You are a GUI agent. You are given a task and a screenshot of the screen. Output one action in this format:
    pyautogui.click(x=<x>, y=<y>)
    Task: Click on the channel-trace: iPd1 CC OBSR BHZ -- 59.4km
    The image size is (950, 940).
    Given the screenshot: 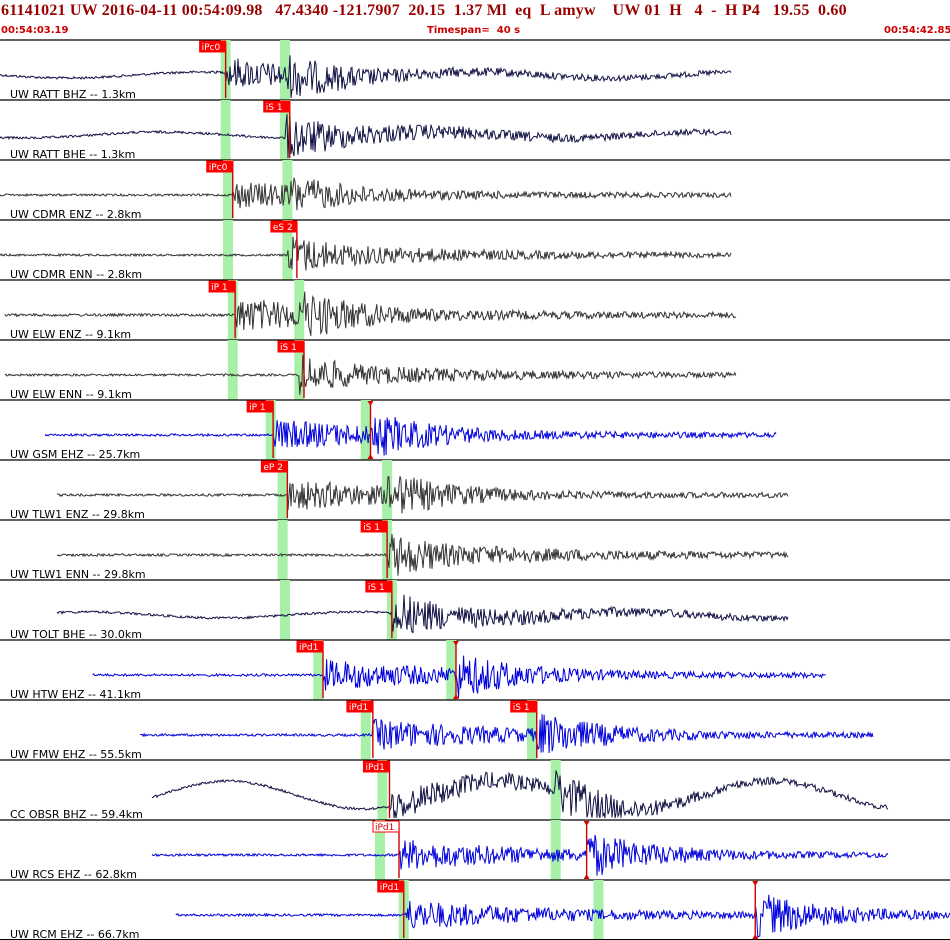 What is the action you would take?
    pyautogui.click(x=475, y=790)
    